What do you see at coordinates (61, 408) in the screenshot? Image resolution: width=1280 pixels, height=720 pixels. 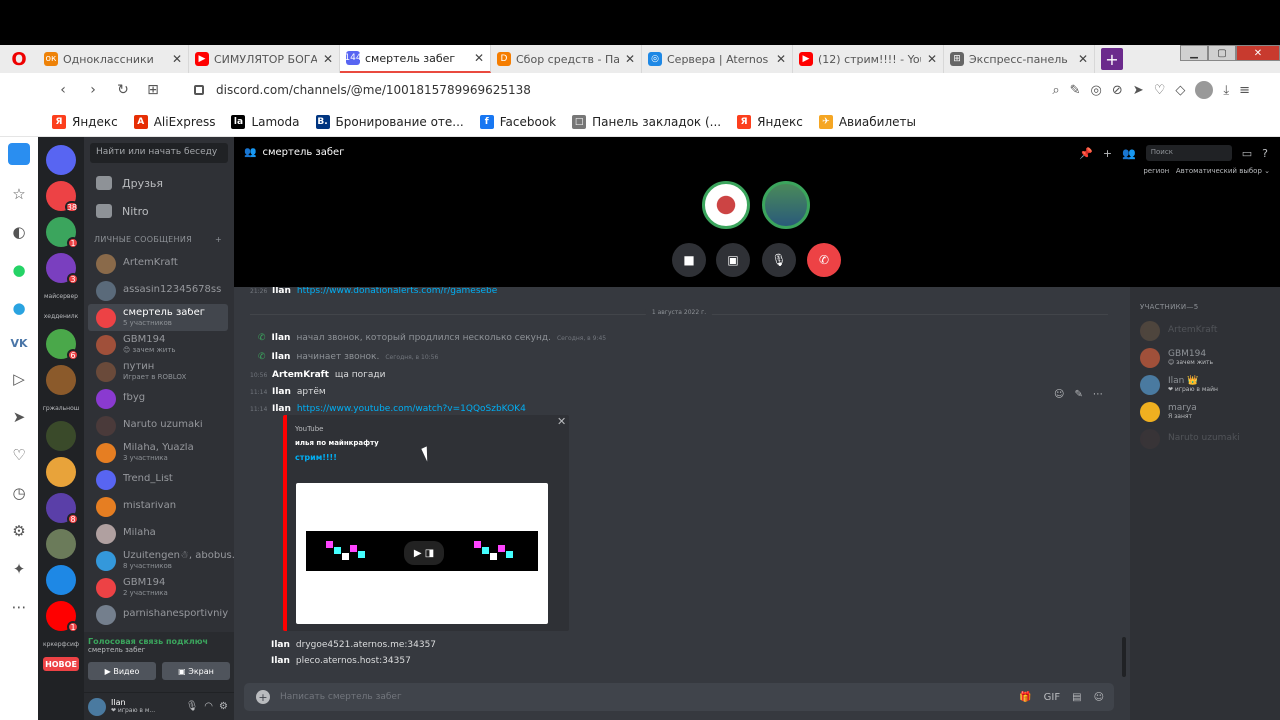 I see `server-icon: гржальнош` at bounding box center [61, 408].